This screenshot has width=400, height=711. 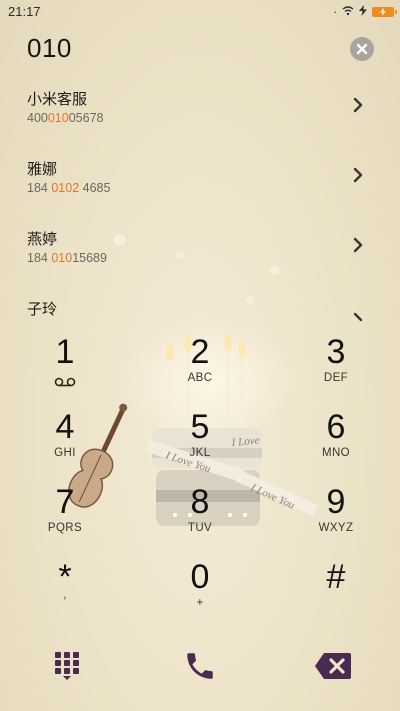 I want to click on call-icon, so click(x=200, y=666).